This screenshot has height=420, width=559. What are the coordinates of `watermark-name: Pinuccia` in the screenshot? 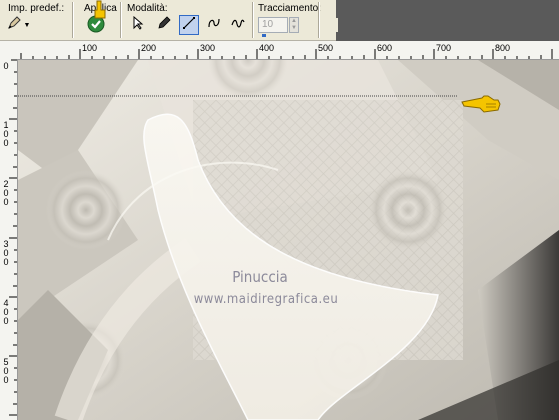 It's located at (260, 277).